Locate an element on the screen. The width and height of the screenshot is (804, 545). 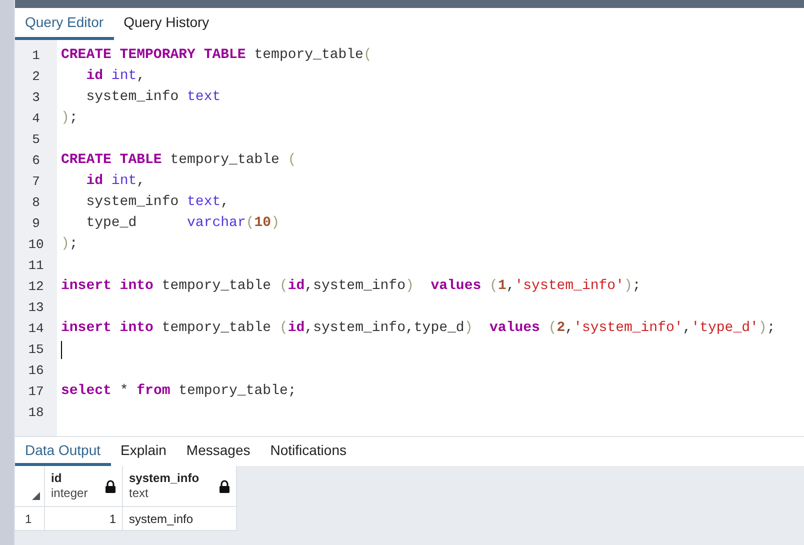
output-tab: Messages is located at coordinates (218, 451).